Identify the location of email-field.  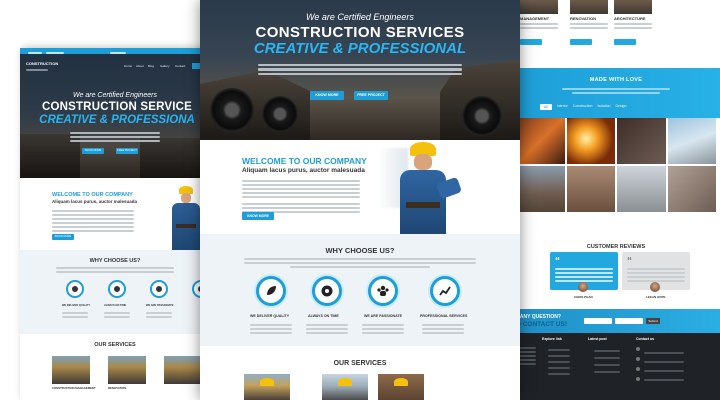
(629, 321).